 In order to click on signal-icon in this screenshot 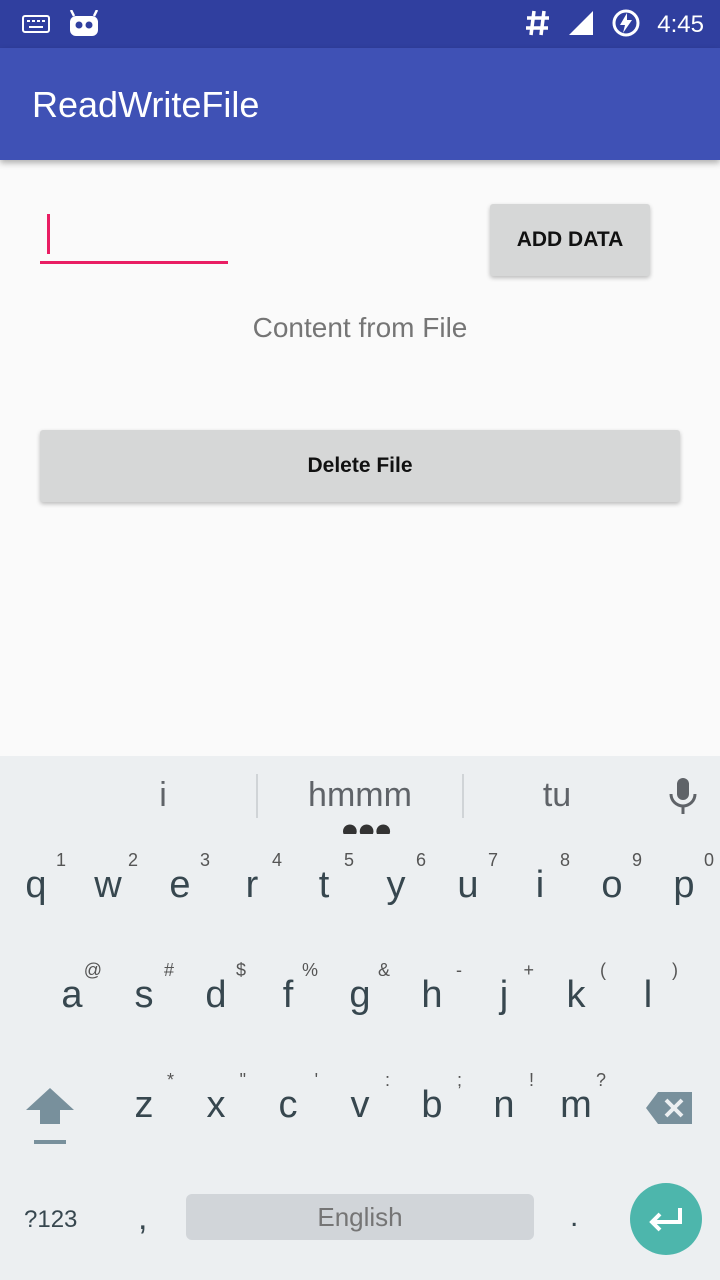, I will do `click(581, 25)`.